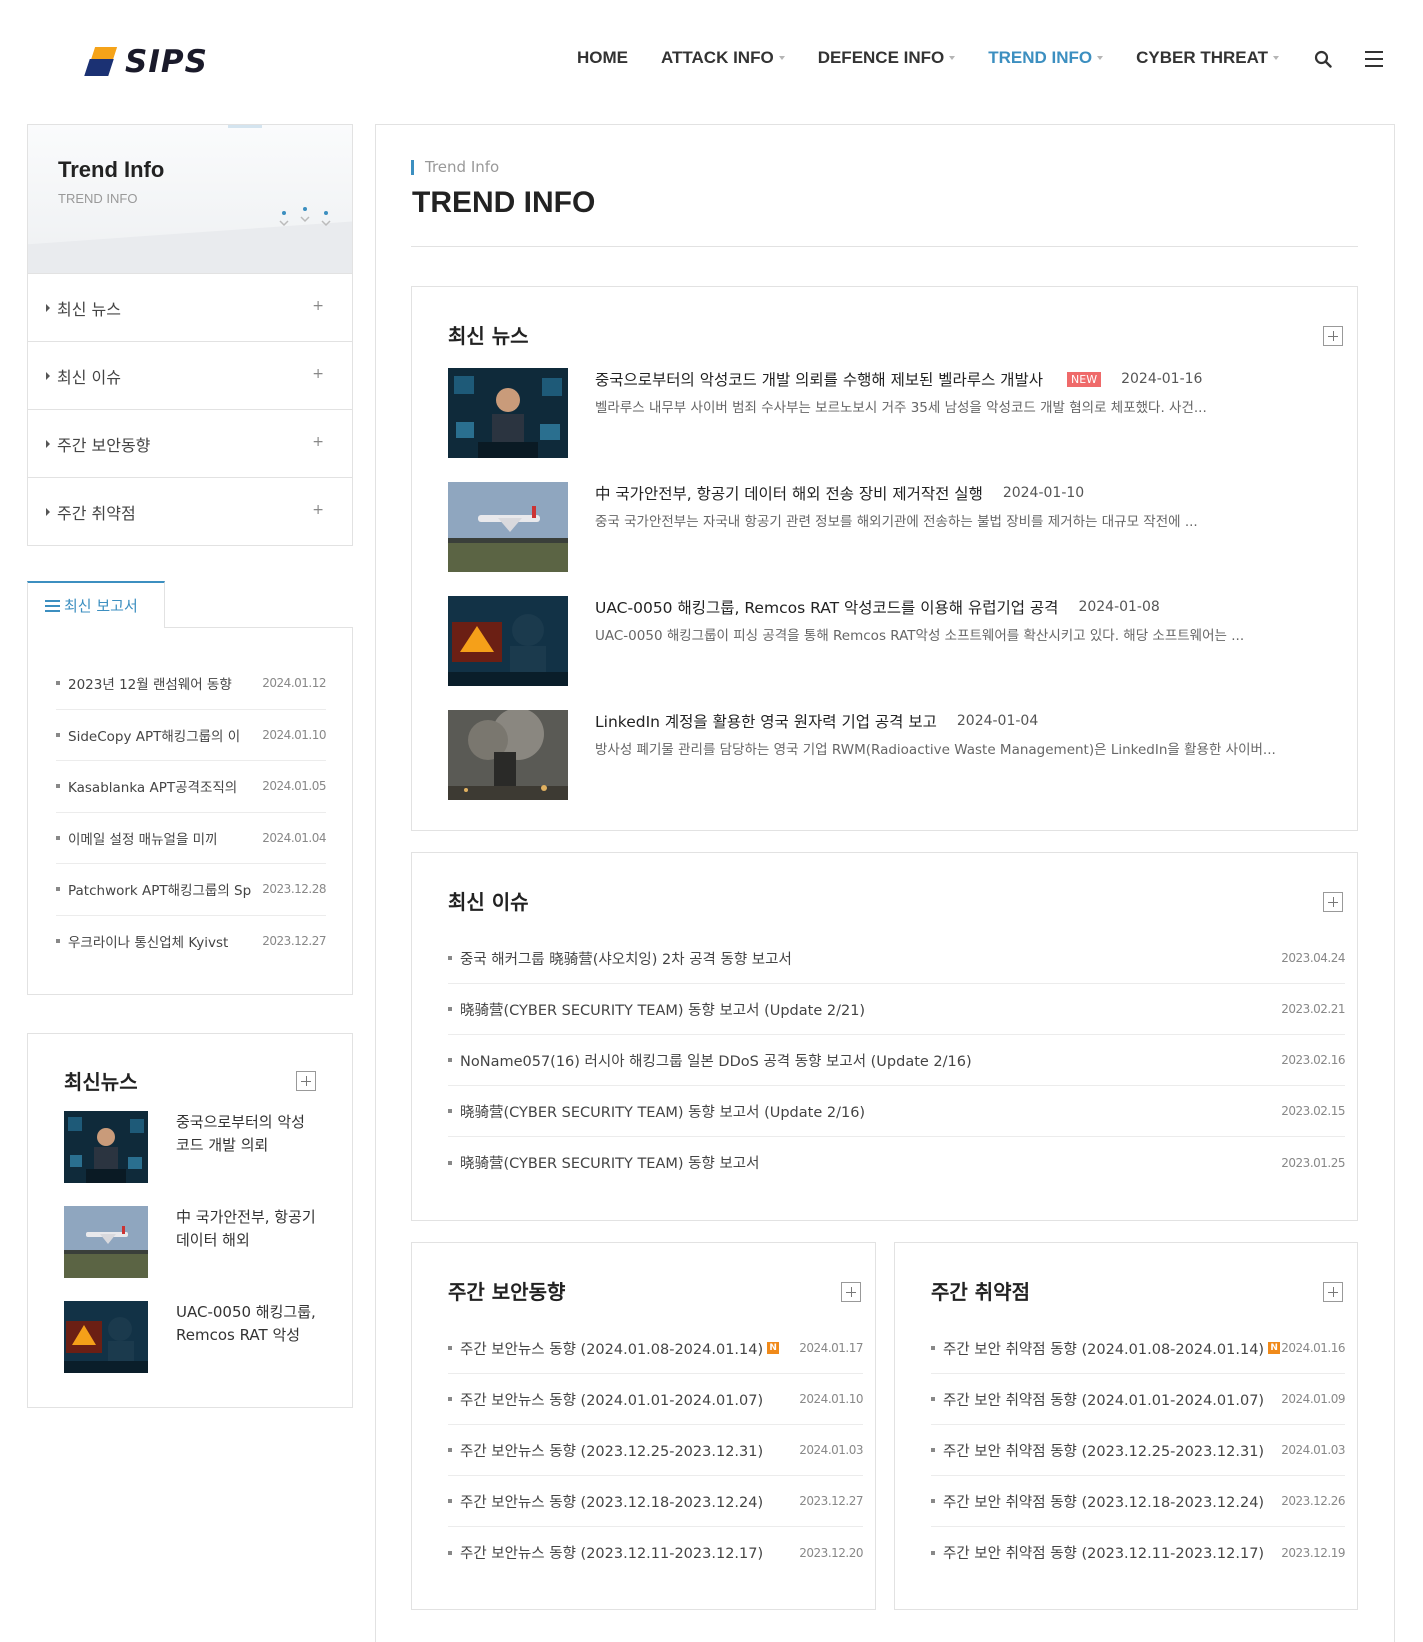  I want to click on news-title: 中 국가안전부, 항공기 데이터 해외 전송 장비 제거작전 실행, so click(789, 493).